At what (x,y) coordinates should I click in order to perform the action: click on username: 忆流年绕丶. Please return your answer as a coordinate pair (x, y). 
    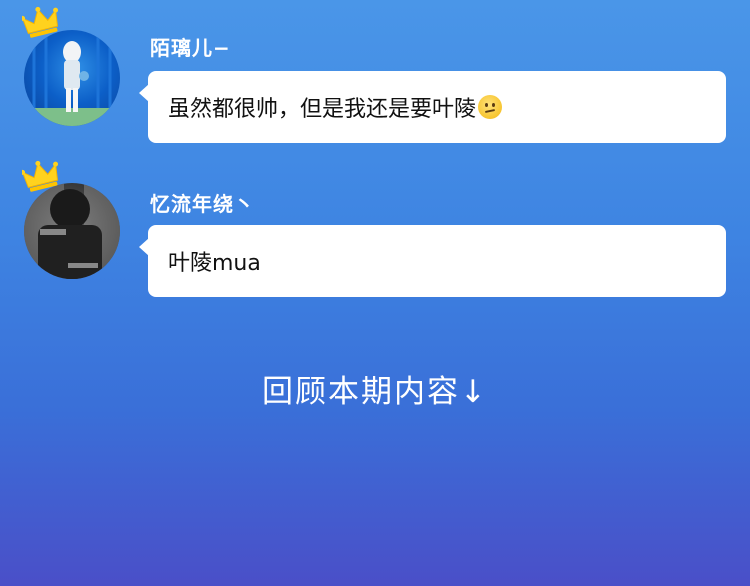
    Looking at the image, I should click on (202, 204).